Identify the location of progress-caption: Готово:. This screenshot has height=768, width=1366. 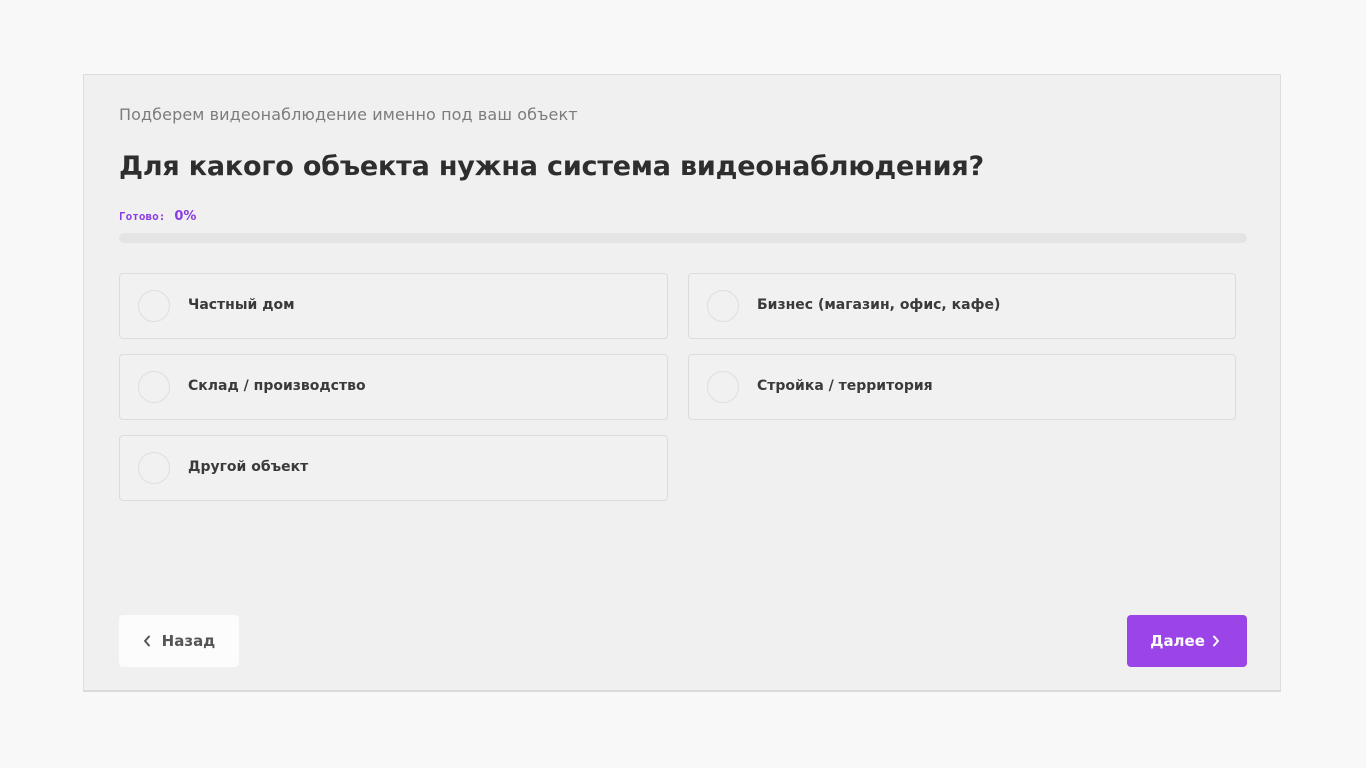
(142, 216).